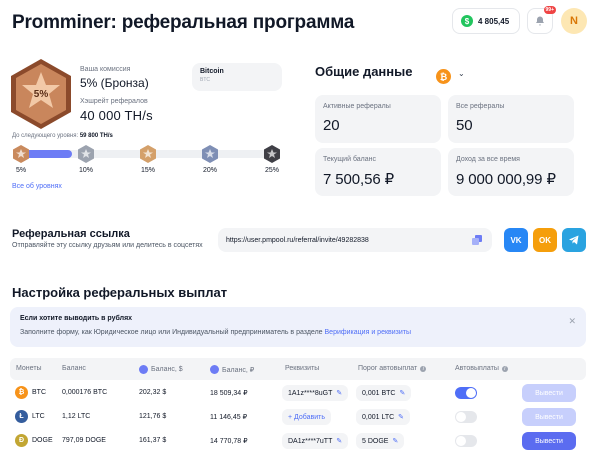 This screenshot has width=603, height=476. What do you see at coordinates (368, 332) in the screenshot?
I see `verification-link: Верификация и реквизиты` at bounding box center [368, 332].